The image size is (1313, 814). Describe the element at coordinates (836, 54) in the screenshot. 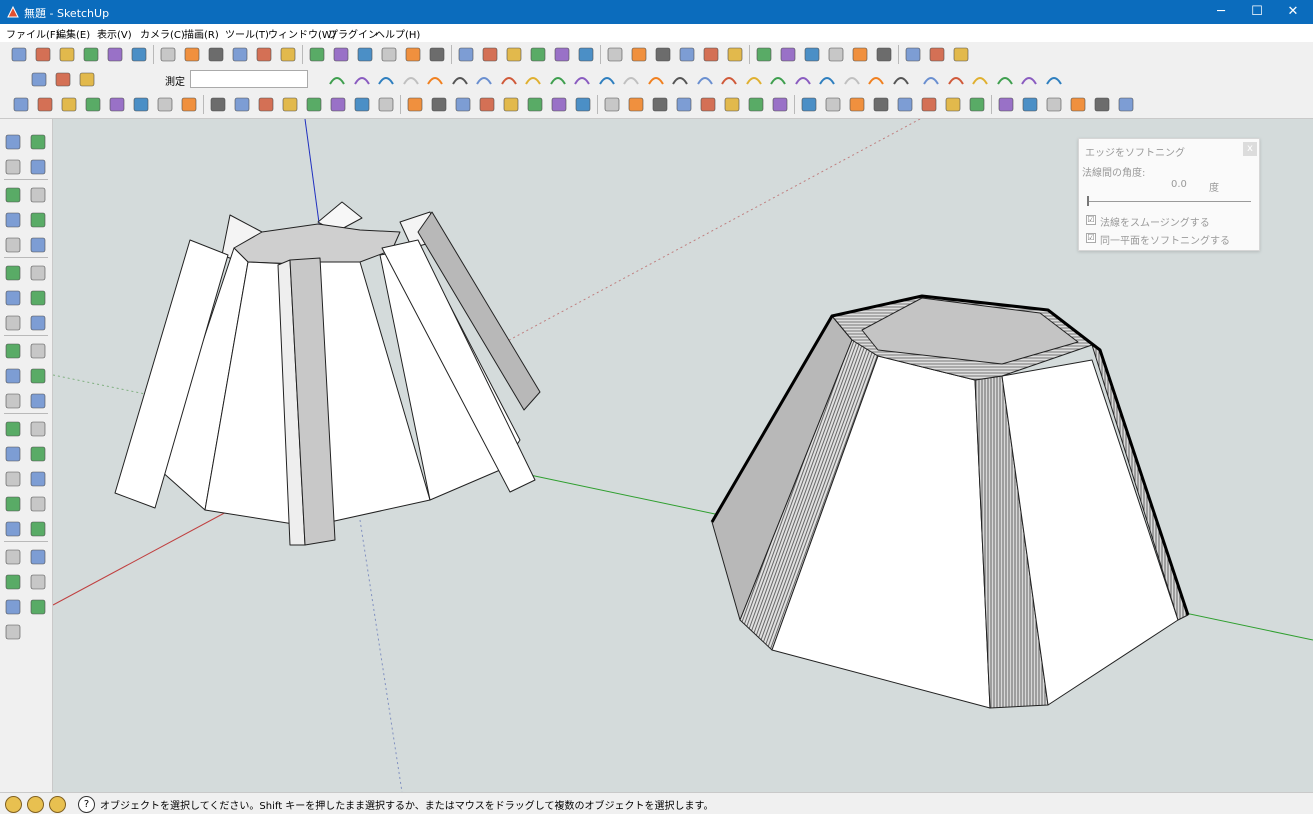

I see `rotate-ccw-icon` at that location.